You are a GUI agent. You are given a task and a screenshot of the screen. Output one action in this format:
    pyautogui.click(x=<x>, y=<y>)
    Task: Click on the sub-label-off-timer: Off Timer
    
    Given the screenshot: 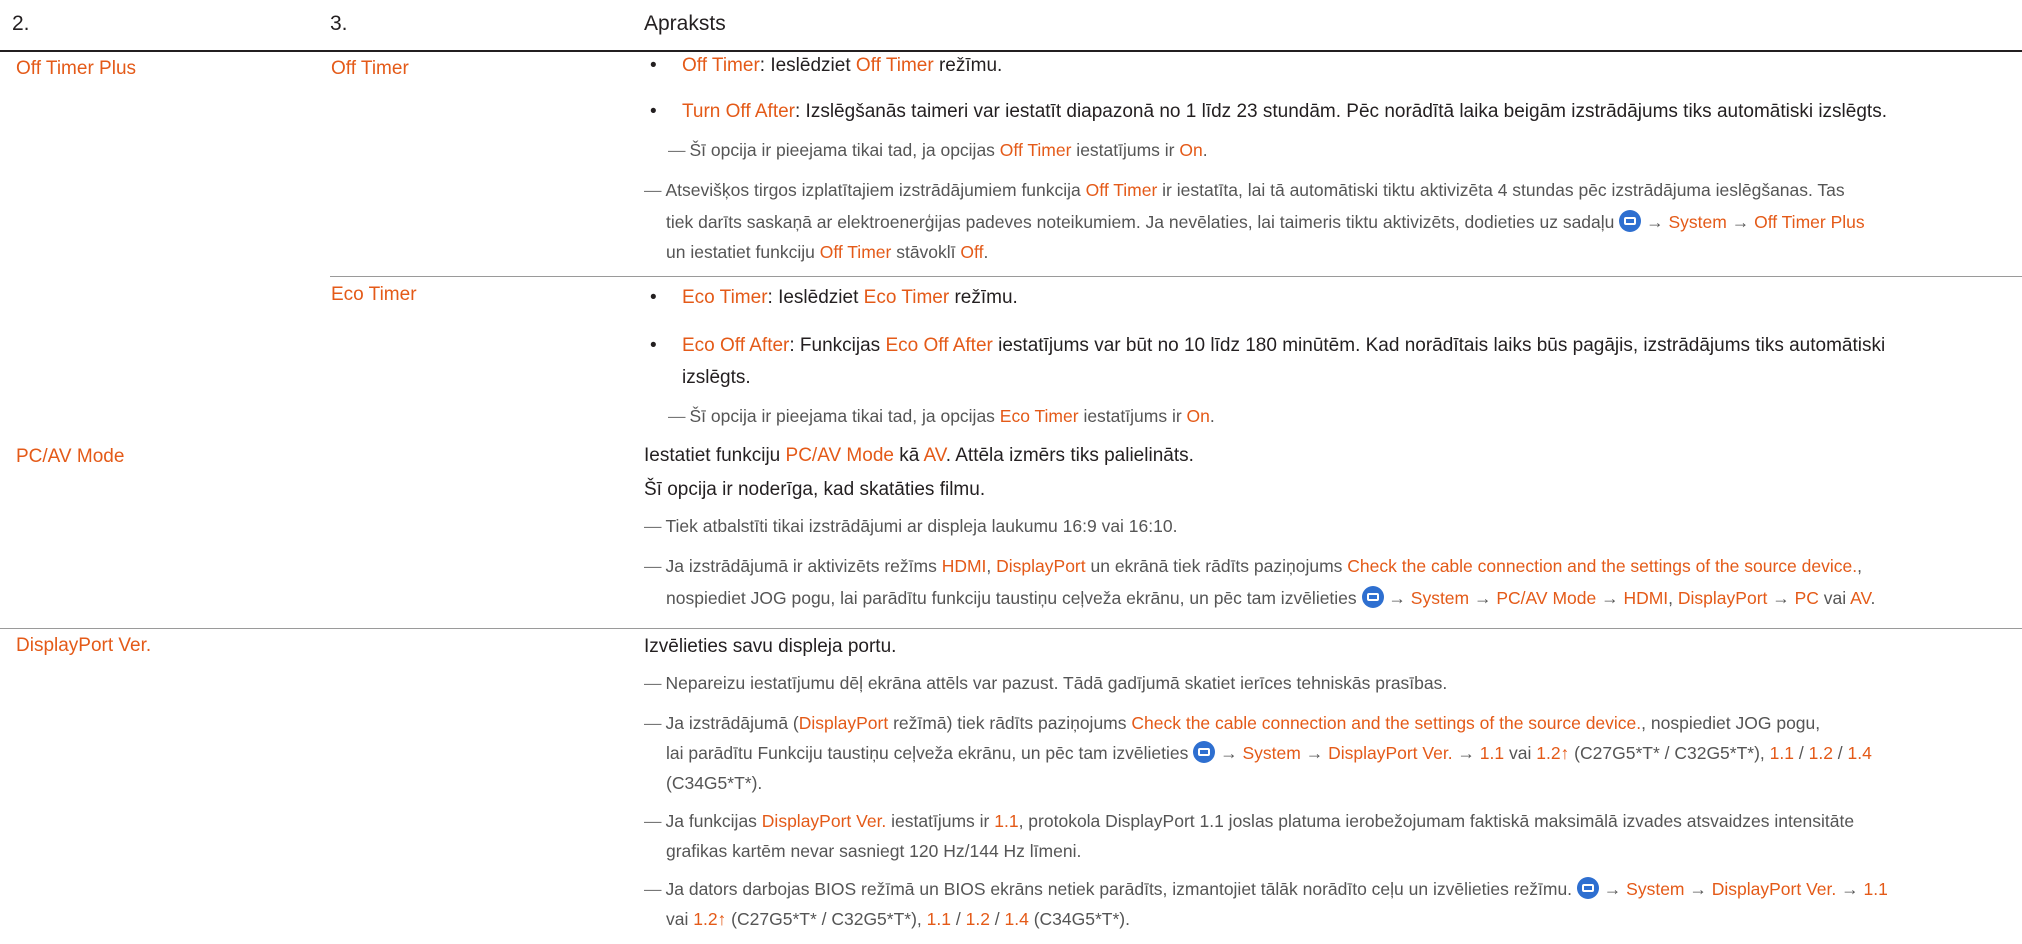 What is the action you would take?
    pyautogui.click(x=370, y=68)
    